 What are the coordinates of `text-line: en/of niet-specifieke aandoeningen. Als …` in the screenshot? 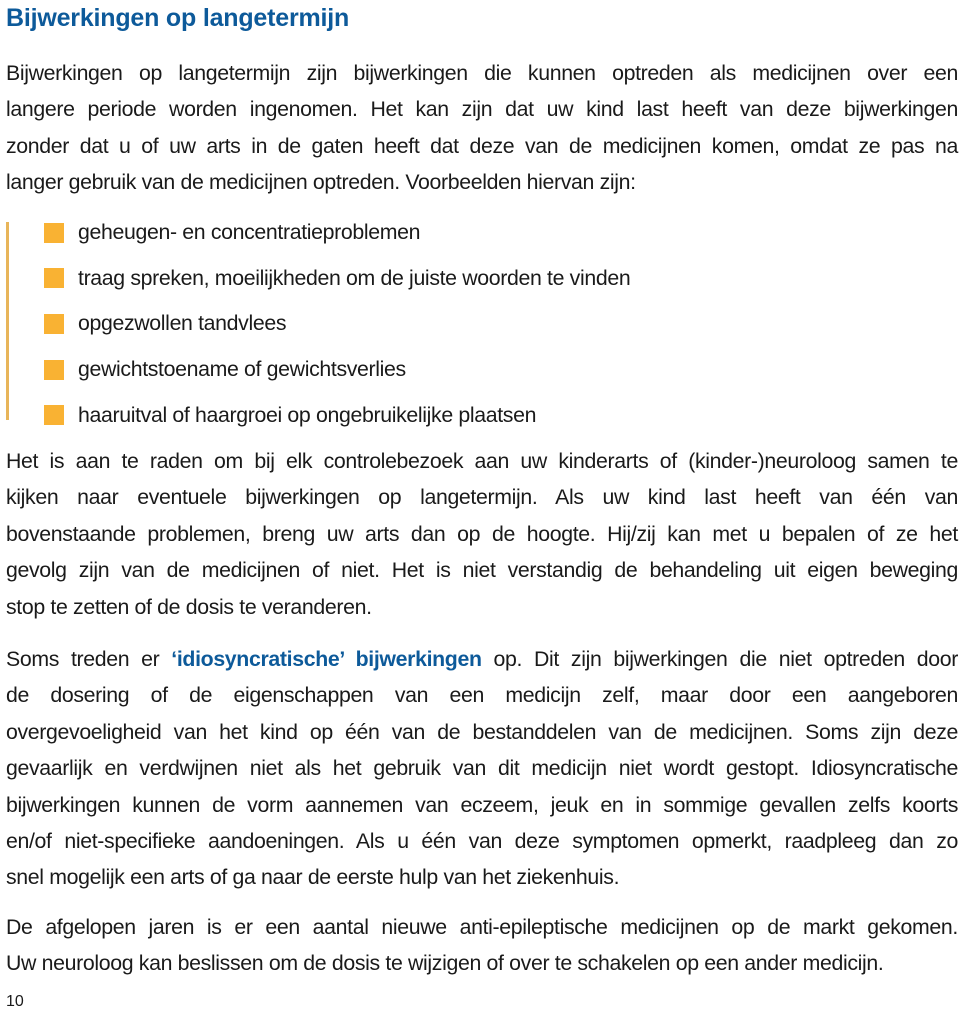 It's located at (482, 841).